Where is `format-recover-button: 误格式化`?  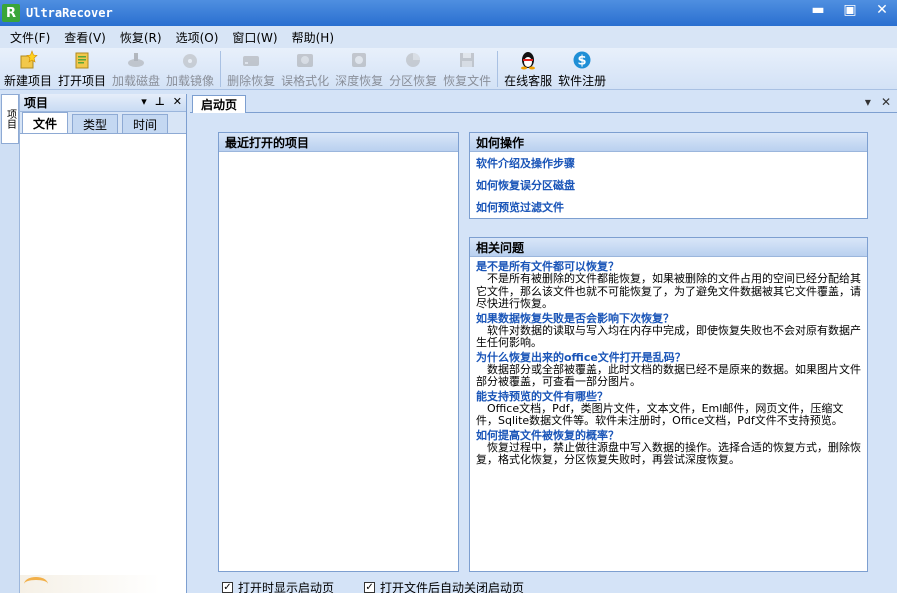
format-recover-button: 误格式化 is located at coordinates (305, 68).